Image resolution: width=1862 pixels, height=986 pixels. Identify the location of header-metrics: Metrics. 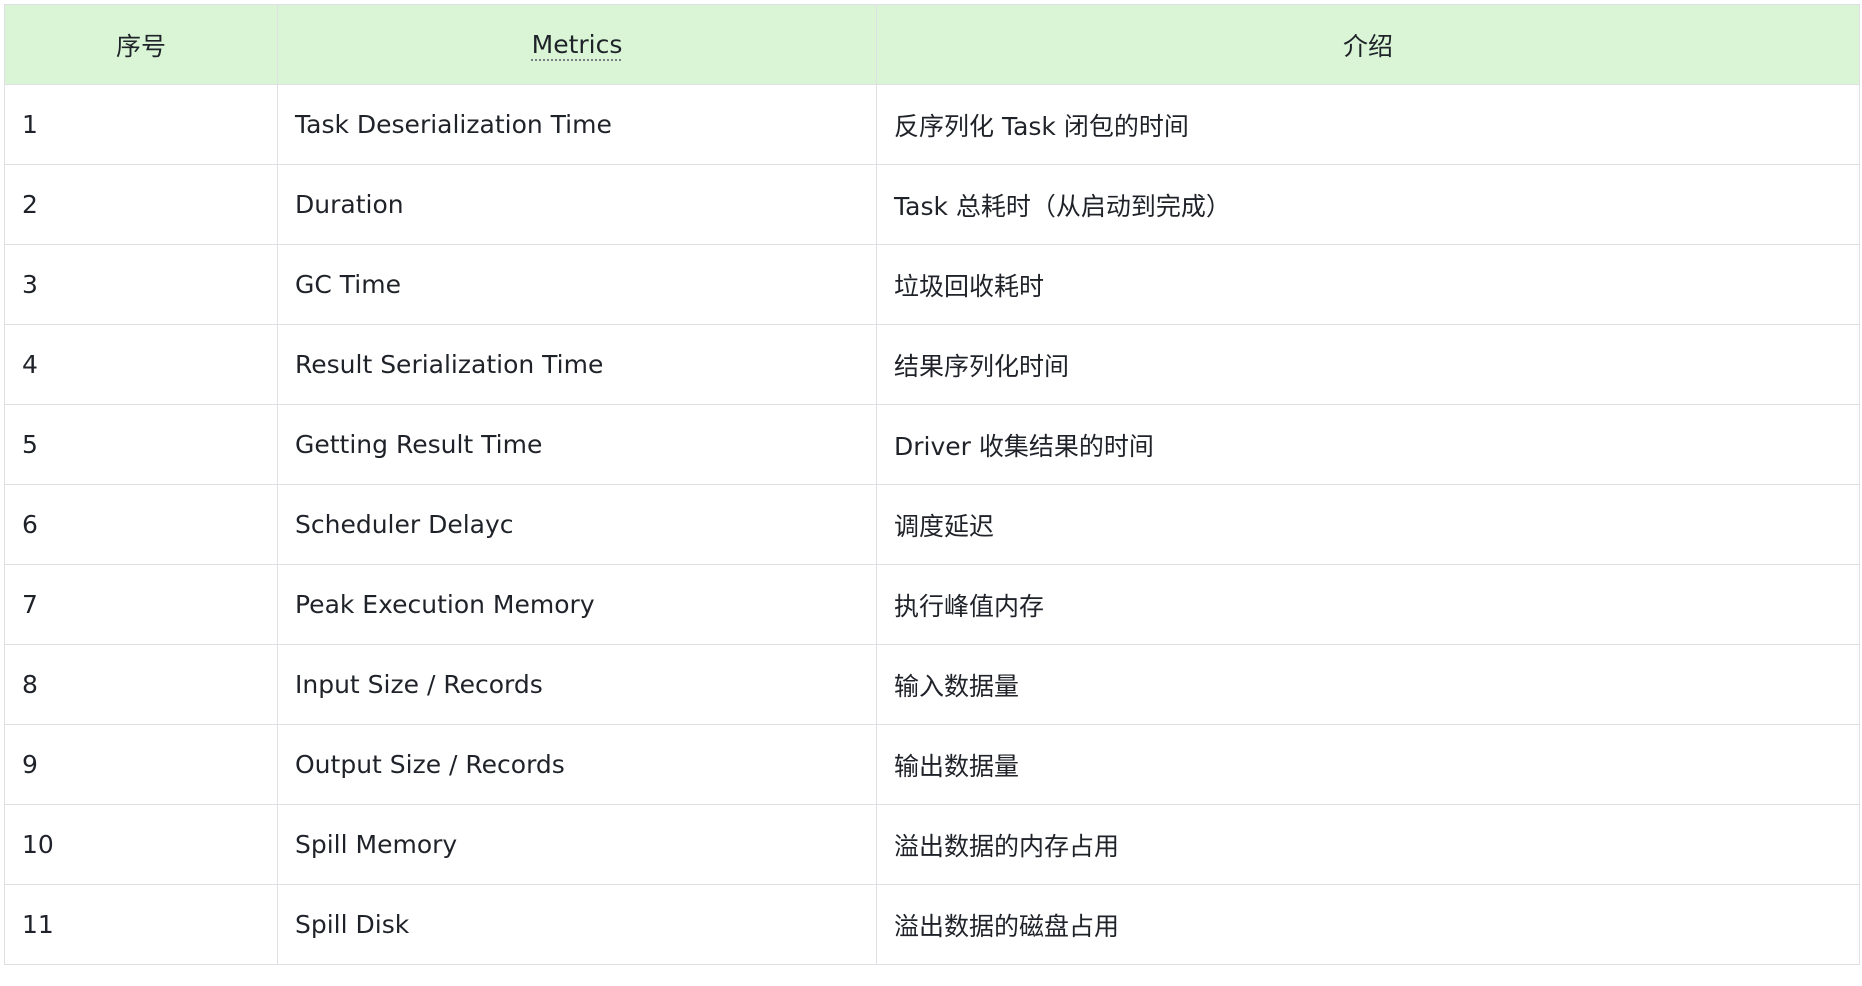
(577, 44).